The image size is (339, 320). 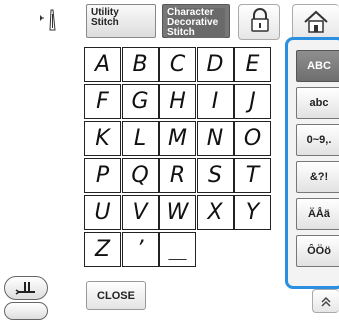 What do you see at coordinates (177, 101) in the screenshot?
I see `char-key: H` at bounding box center [177, 101].